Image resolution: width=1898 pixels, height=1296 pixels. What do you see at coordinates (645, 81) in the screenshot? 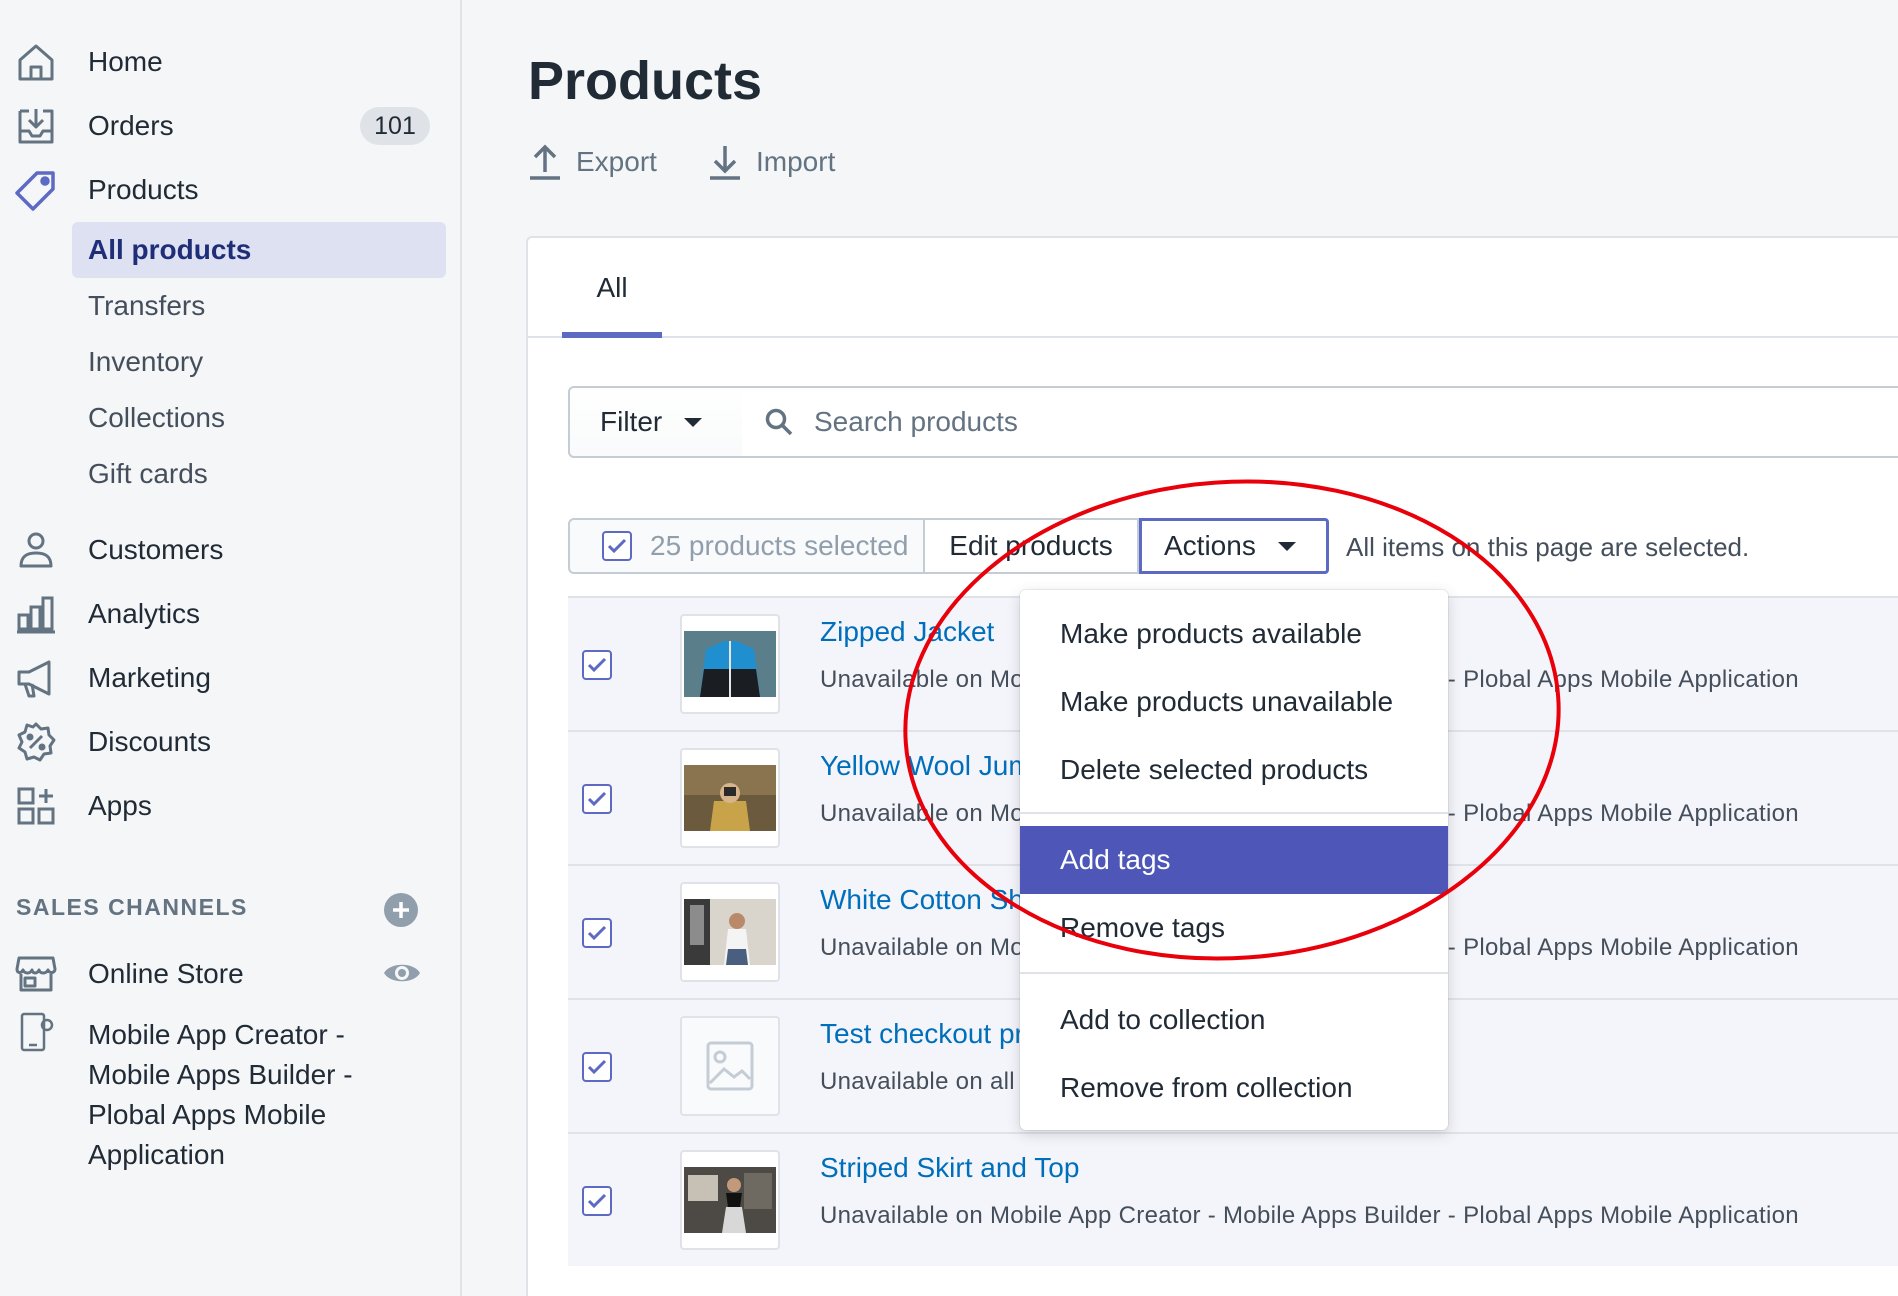
I see `page-title: Products` at bounding box center [645, 81].